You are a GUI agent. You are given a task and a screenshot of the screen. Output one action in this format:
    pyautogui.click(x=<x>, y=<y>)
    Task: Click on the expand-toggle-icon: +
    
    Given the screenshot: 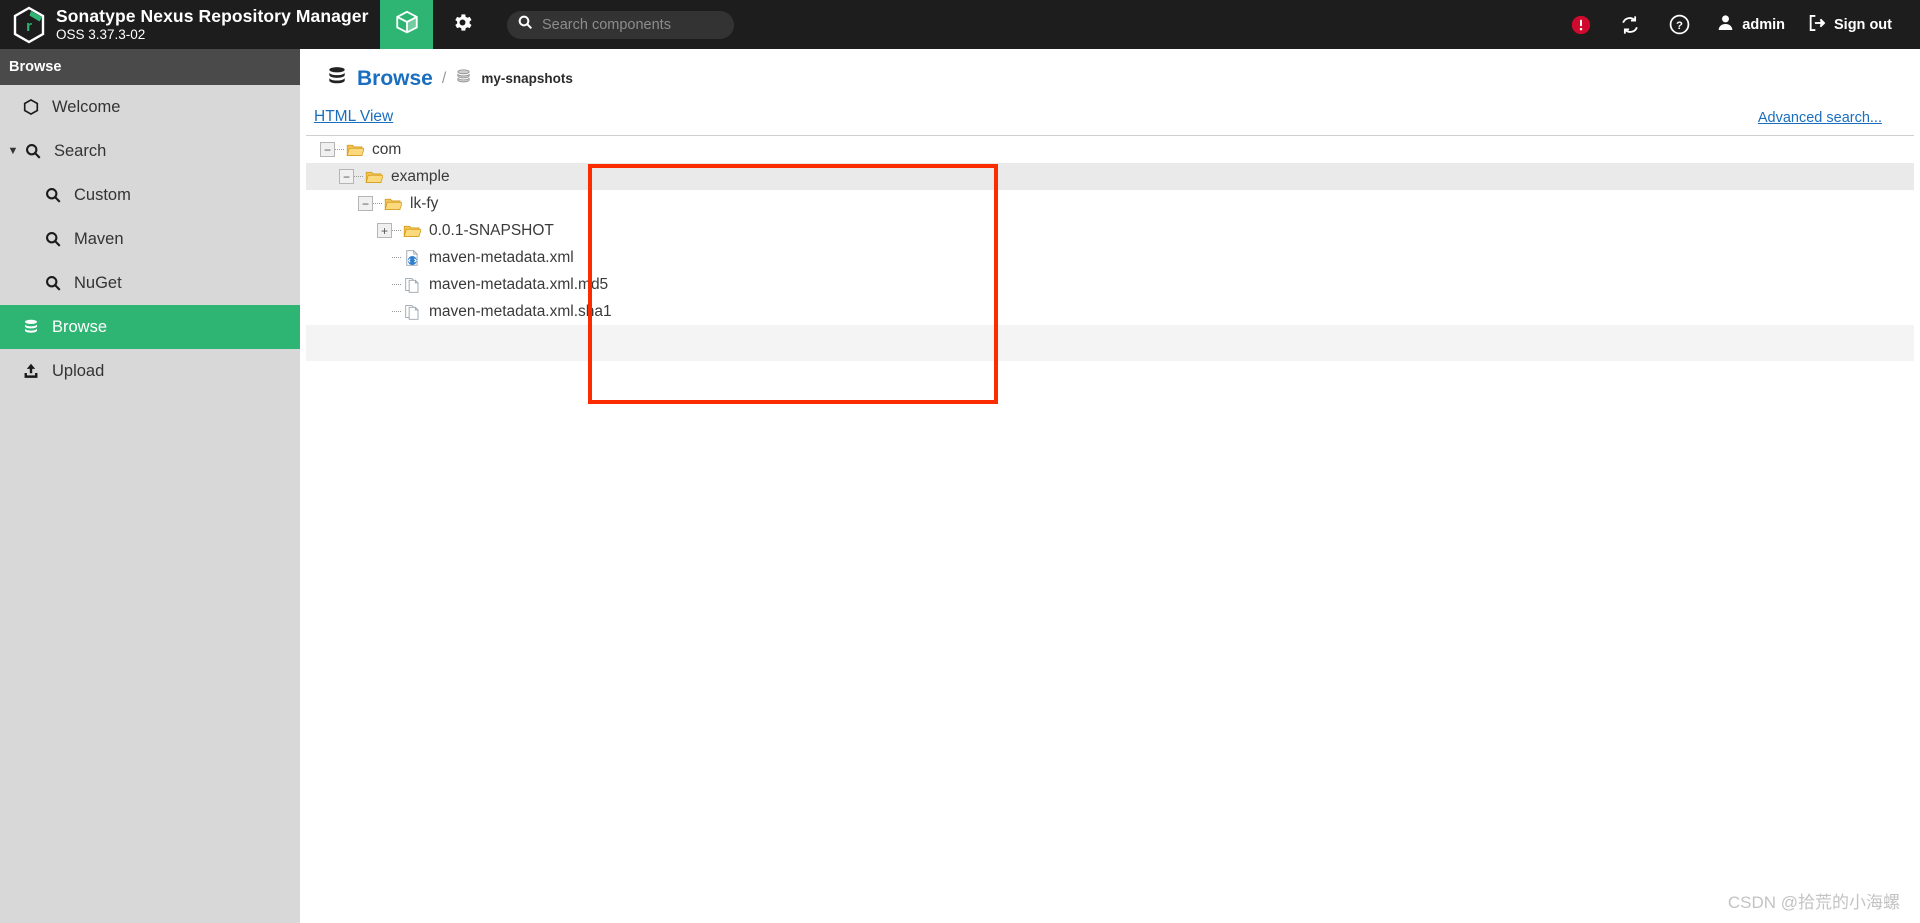 What is the action you would take?
    pyautogui.click(x=384, y=230)
    